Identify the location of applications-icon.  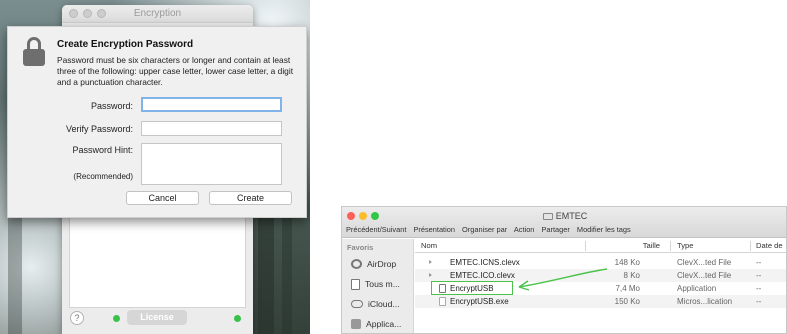
(356, 324).